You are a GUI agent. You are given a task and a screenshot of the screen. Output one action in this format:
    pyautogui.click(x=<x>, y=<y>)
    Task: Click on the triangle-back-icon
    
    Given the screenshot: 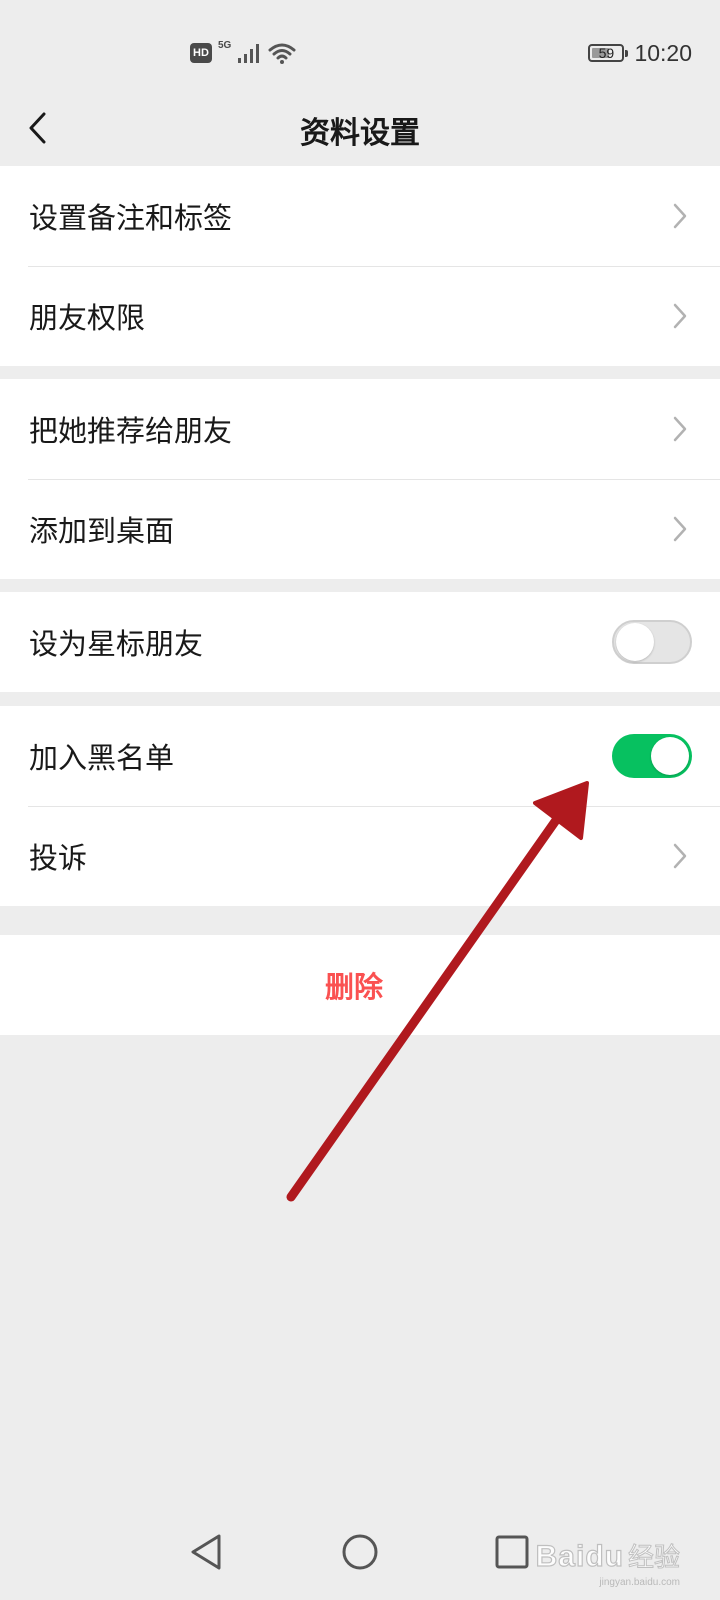 What is the action you would take?
    pyautogui.click(x=206, y=1552)
    